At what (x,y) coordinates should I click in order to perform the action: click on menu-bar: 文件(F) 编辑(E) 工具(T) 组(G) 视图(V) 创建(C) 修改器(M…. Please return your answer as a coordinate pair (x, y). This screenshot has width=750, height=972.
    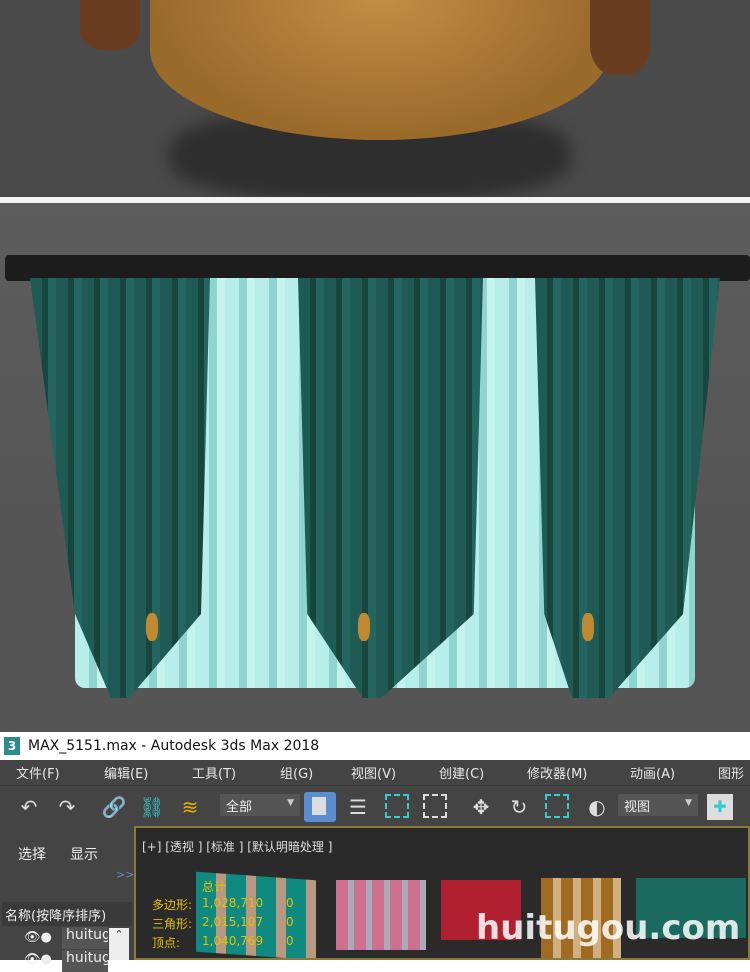
    Looking at the image, I should click on (375, 772).